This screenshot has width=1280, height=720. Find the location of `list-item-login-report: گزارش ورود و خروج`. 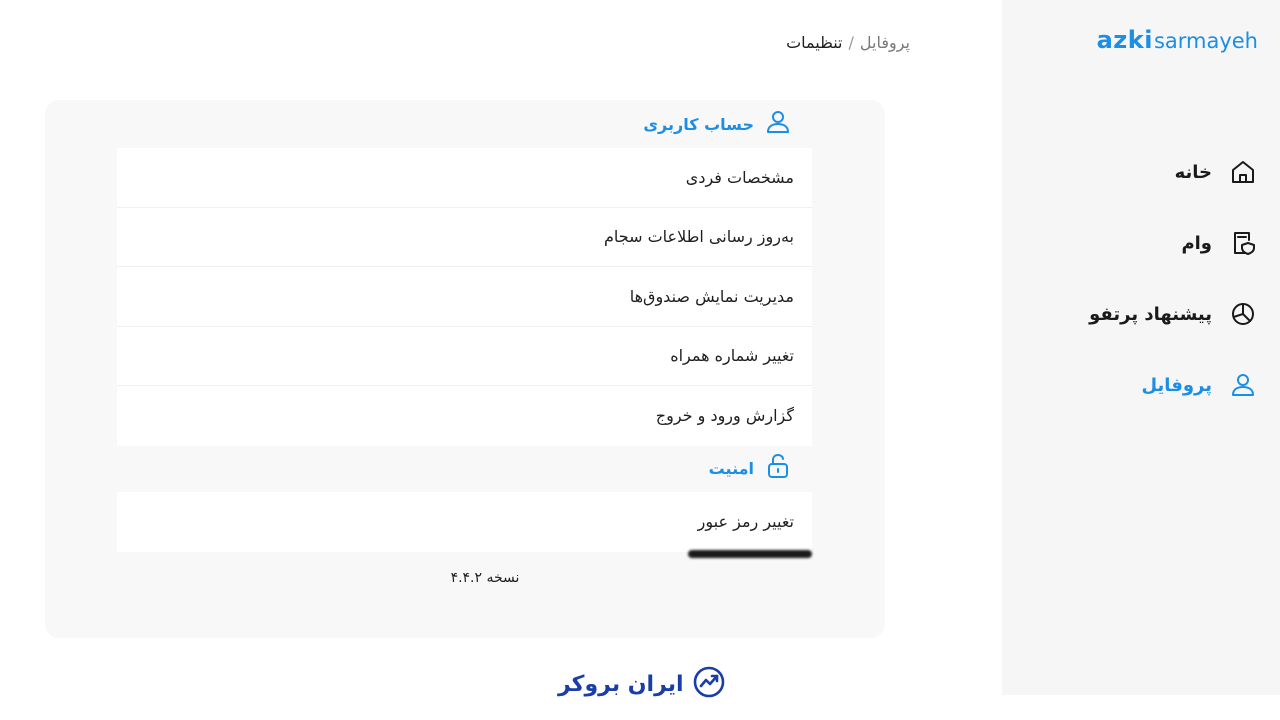

list-item-login-report: گزارش ورود و خروج is located at coordinates (464, 416).